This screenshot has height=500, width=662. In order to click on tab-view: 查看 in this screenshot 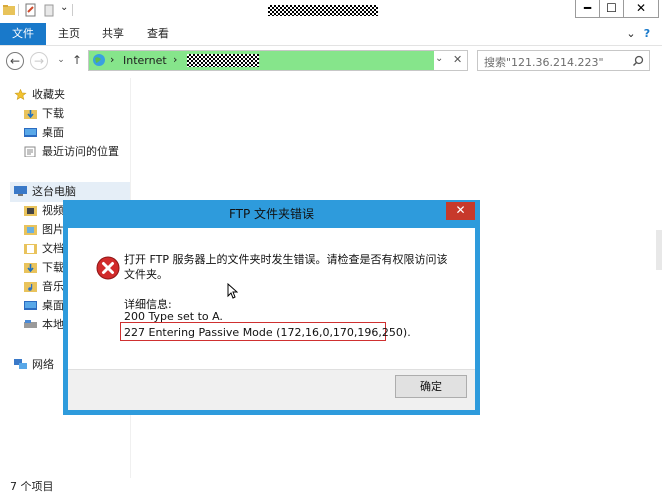, I will do `click(158, 34)`.